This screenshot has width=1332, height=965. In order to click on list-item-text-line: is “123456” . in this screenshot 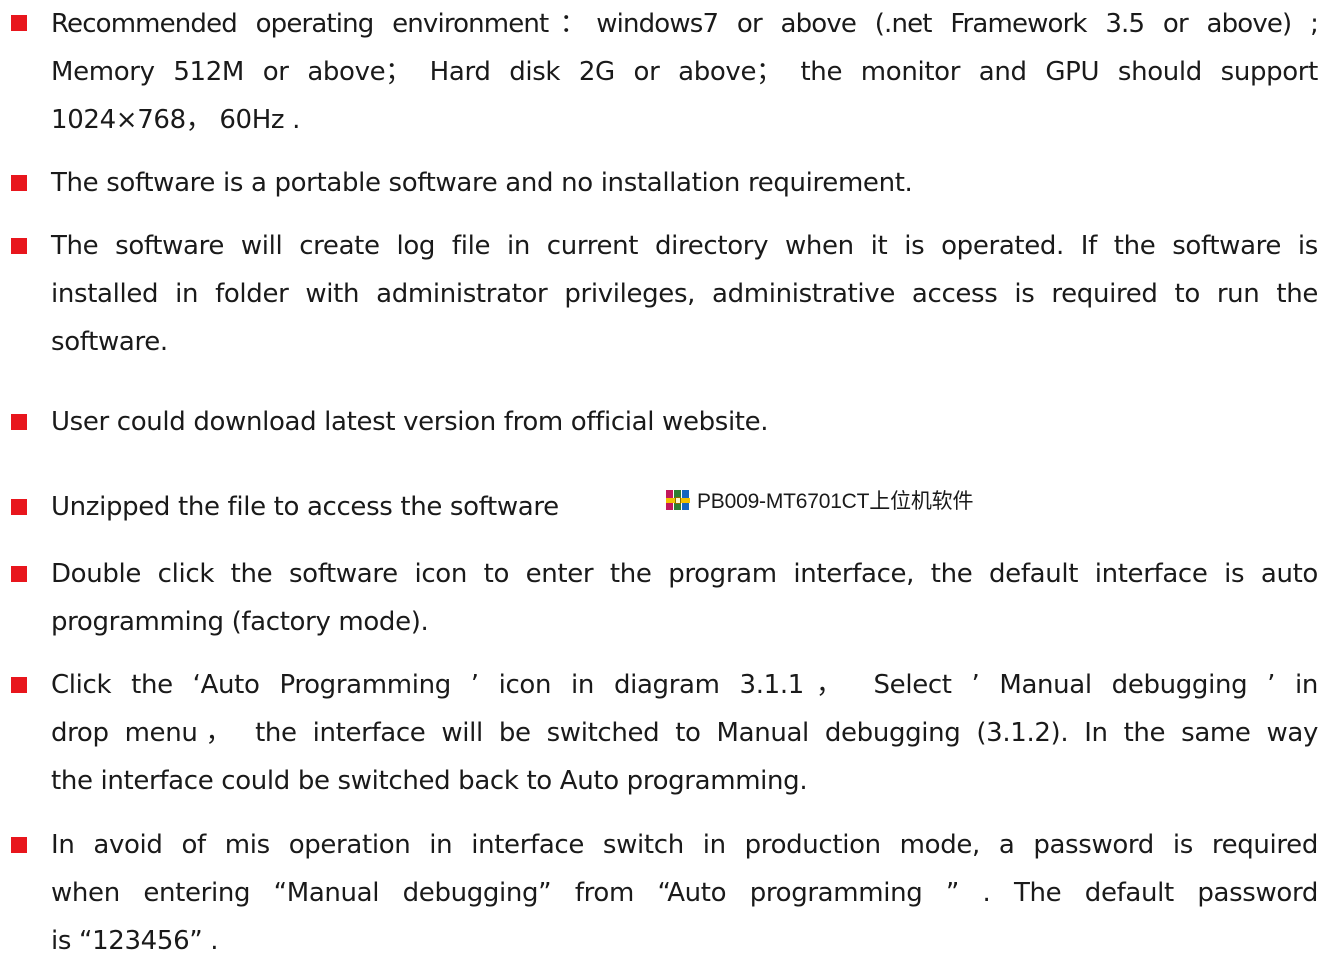, I will do `click(135, 941)`.